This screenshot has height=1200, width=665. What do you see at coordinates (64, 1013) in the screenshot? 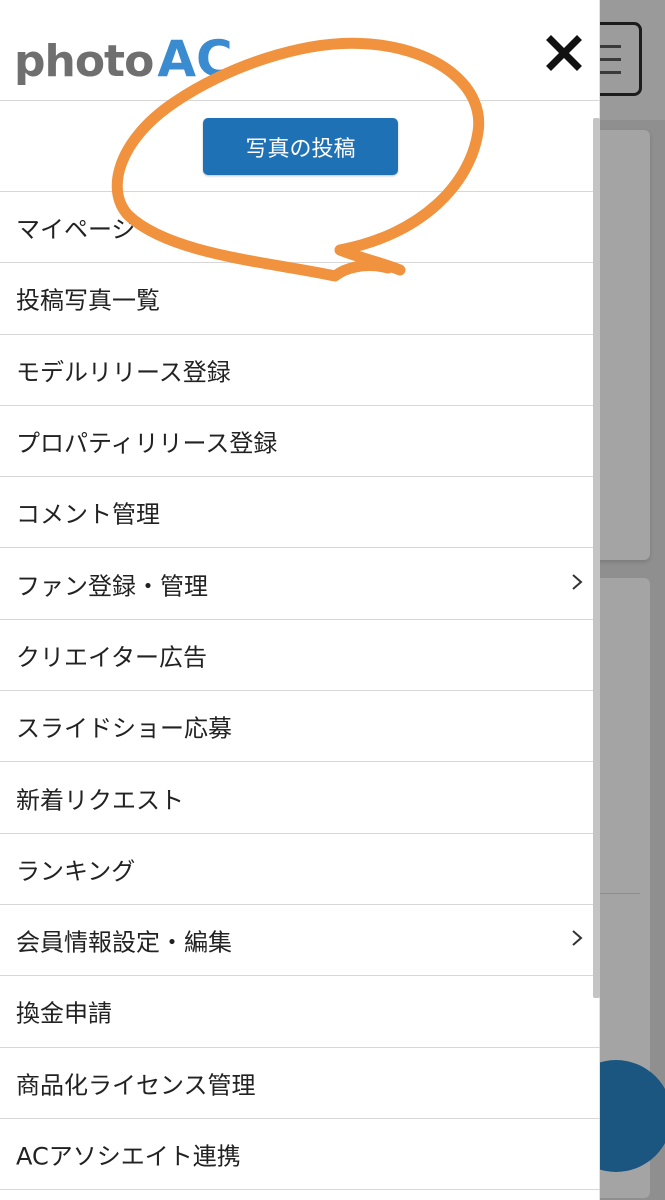
I see `menu-item-label: 換金申請` at bounding box center [64, 1013].